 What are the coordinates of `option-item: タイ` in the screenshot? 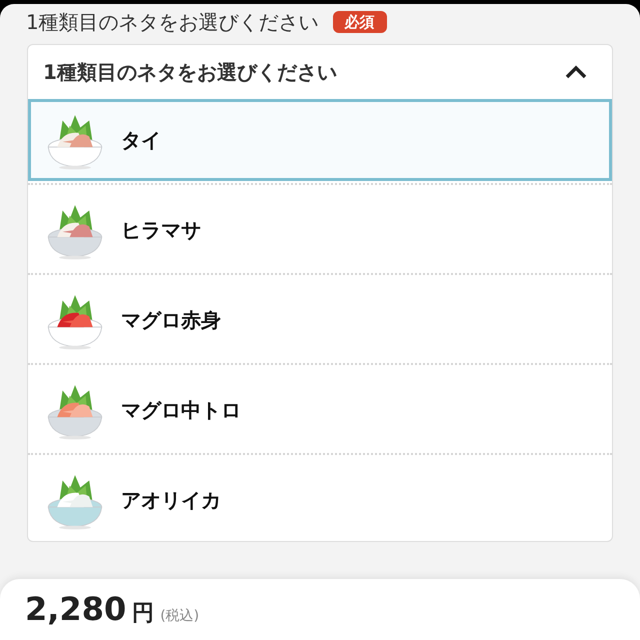 It's located at (320, 140).